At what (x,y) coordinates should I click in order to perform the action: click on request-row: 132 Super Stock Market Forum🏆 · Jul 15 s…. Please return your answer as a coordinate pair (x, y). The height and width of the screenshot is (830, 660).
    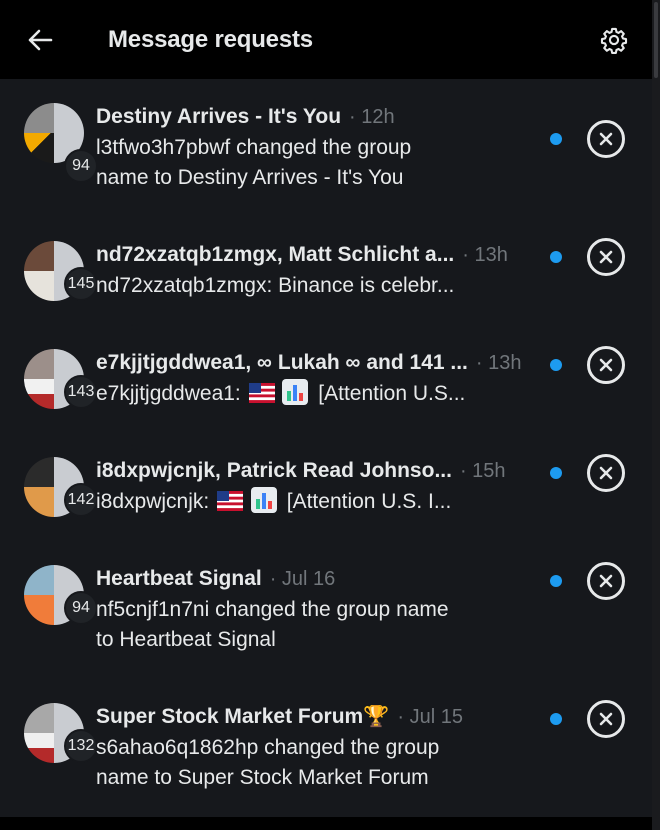
    Looking at the image, I should click on (326, 741).